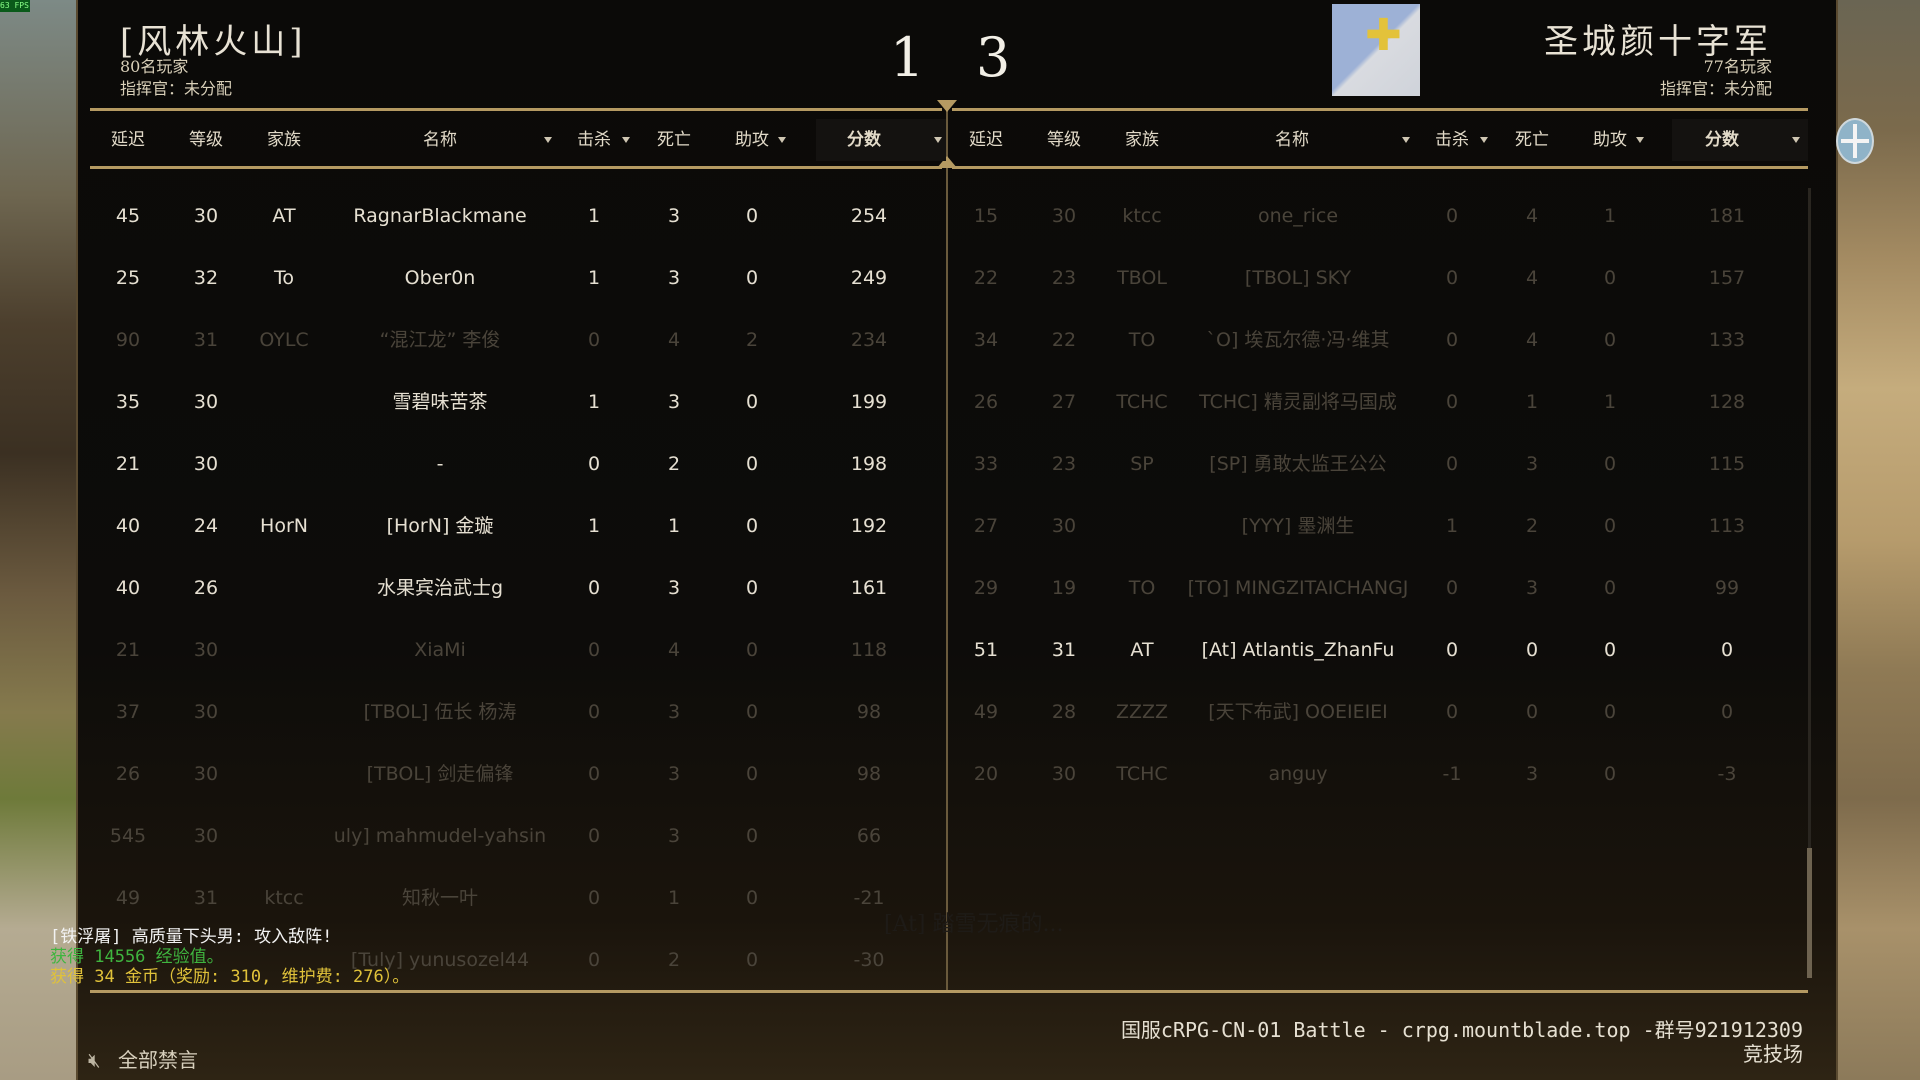  What do you see at coordinates (752, 140) in the screenshot?
I see `left-col-assists: 助攻` at bounding box center [752, 140].